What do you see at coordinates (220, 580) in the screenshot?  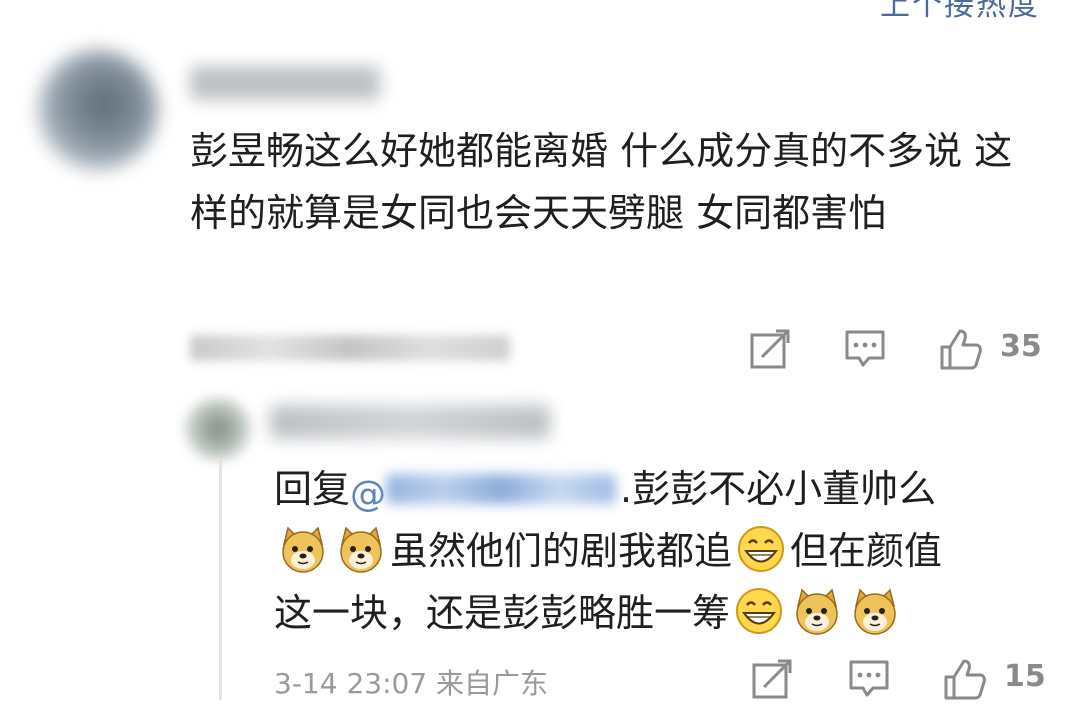 I see `thread-line` at bounding box center [220, 580].